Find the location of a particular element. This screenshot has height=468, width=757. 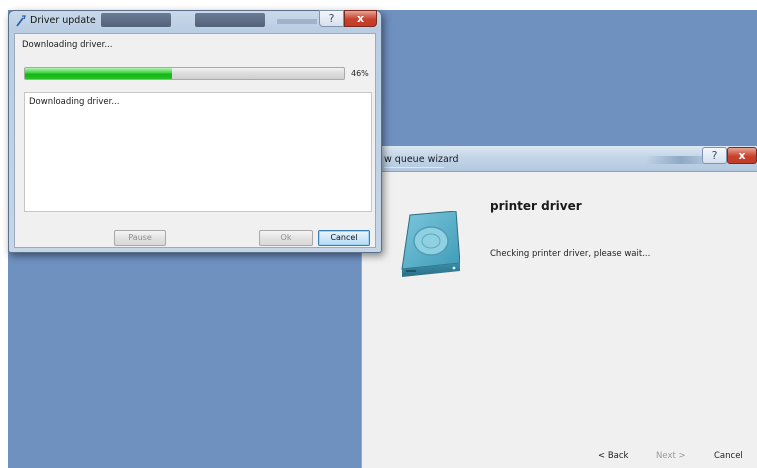

wizard-title: w queue wizard is located at coordinates (421, 161).